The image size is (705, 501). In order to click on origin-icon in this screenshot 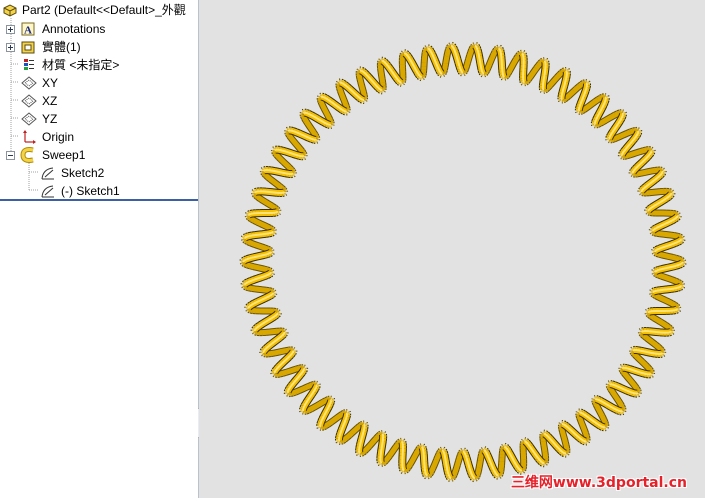, I will do `click(29, 137)`.